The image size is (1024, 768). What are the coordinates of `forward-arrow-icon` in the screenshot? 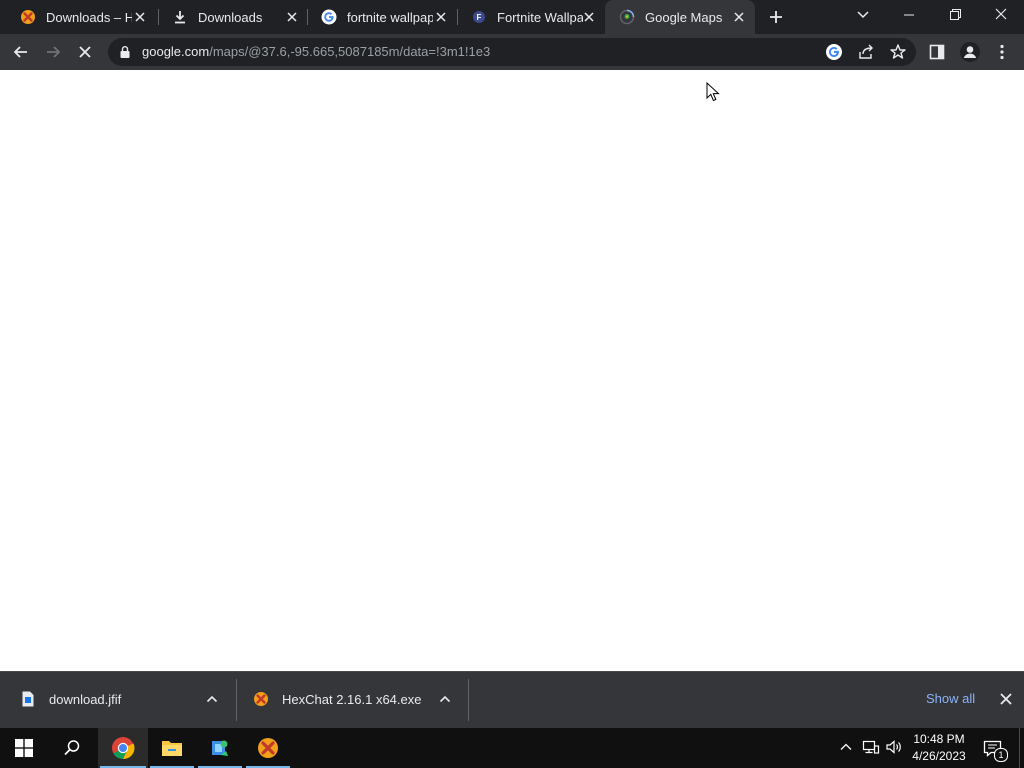 It's located at (54, 52).